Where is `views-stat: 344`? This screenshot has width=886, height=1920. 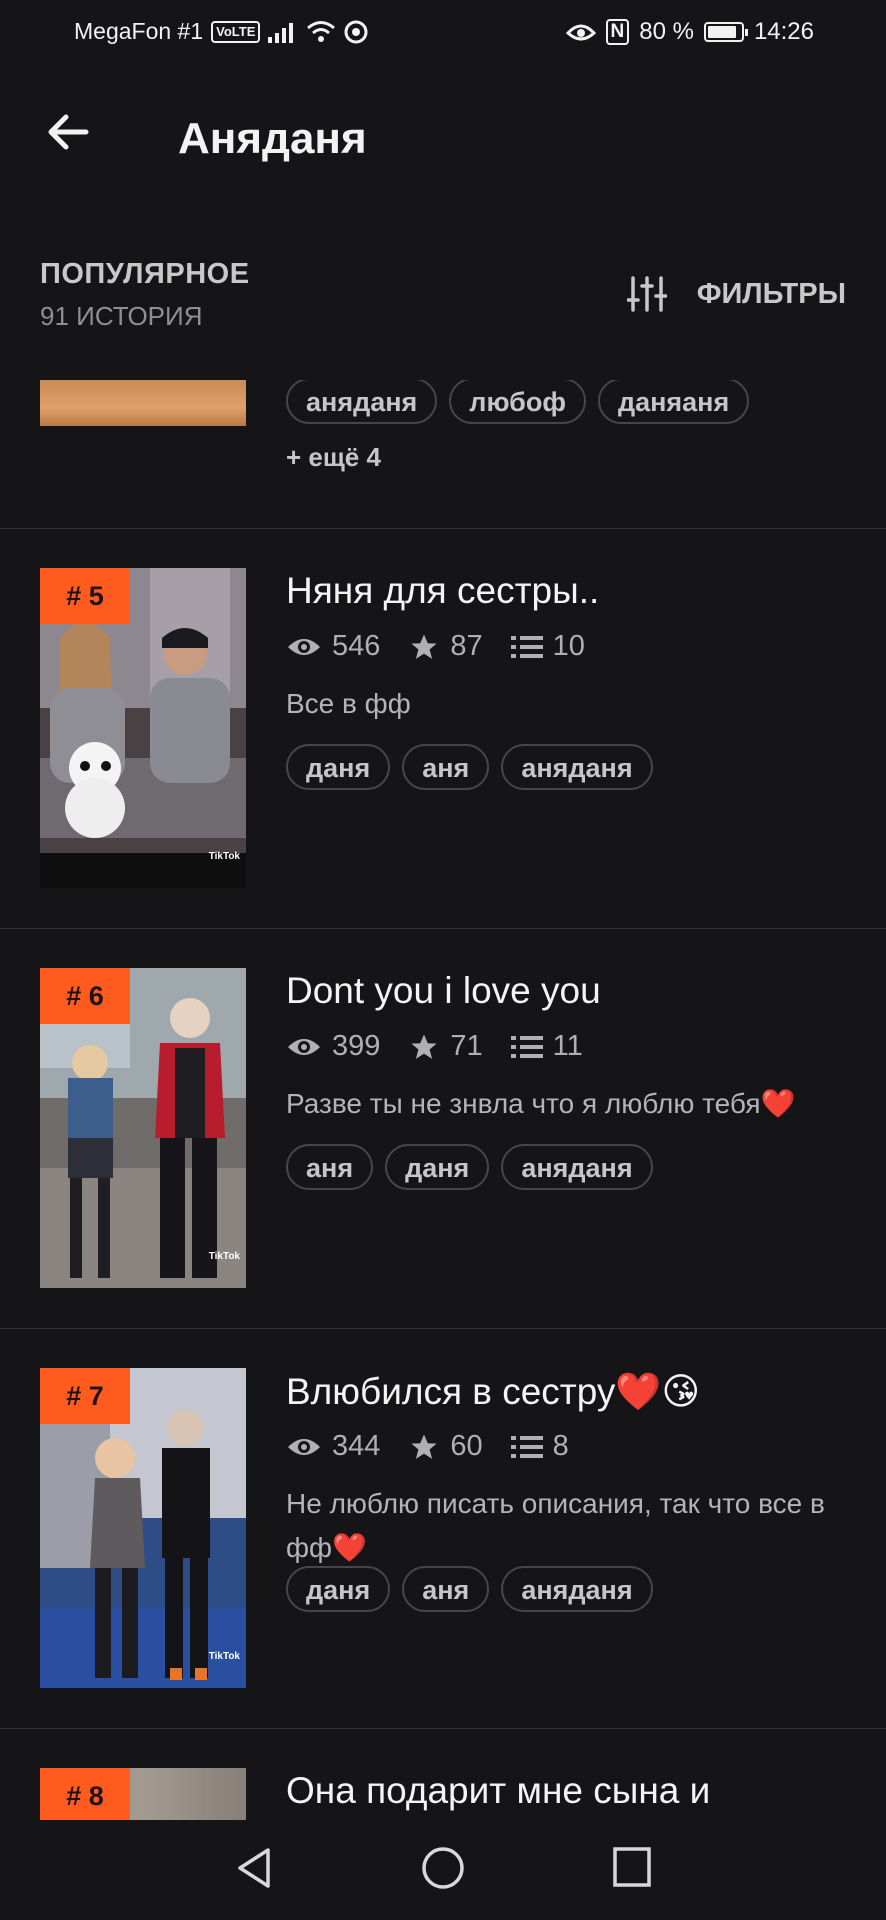
views-stat: 344 is located at coordinates (333, 1446).